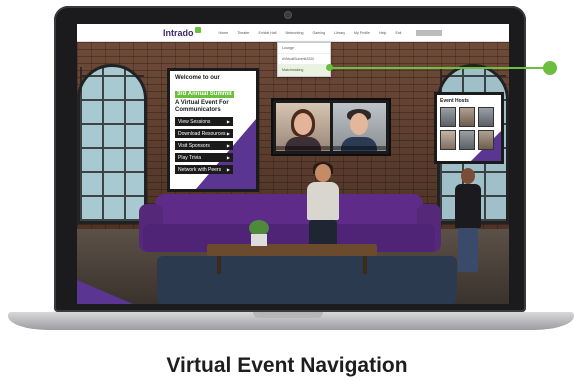 This screenshot has width=574, height=381. I want to click on visit-sponsors-button: Visit Sponsors ▶, so click(204, 145).